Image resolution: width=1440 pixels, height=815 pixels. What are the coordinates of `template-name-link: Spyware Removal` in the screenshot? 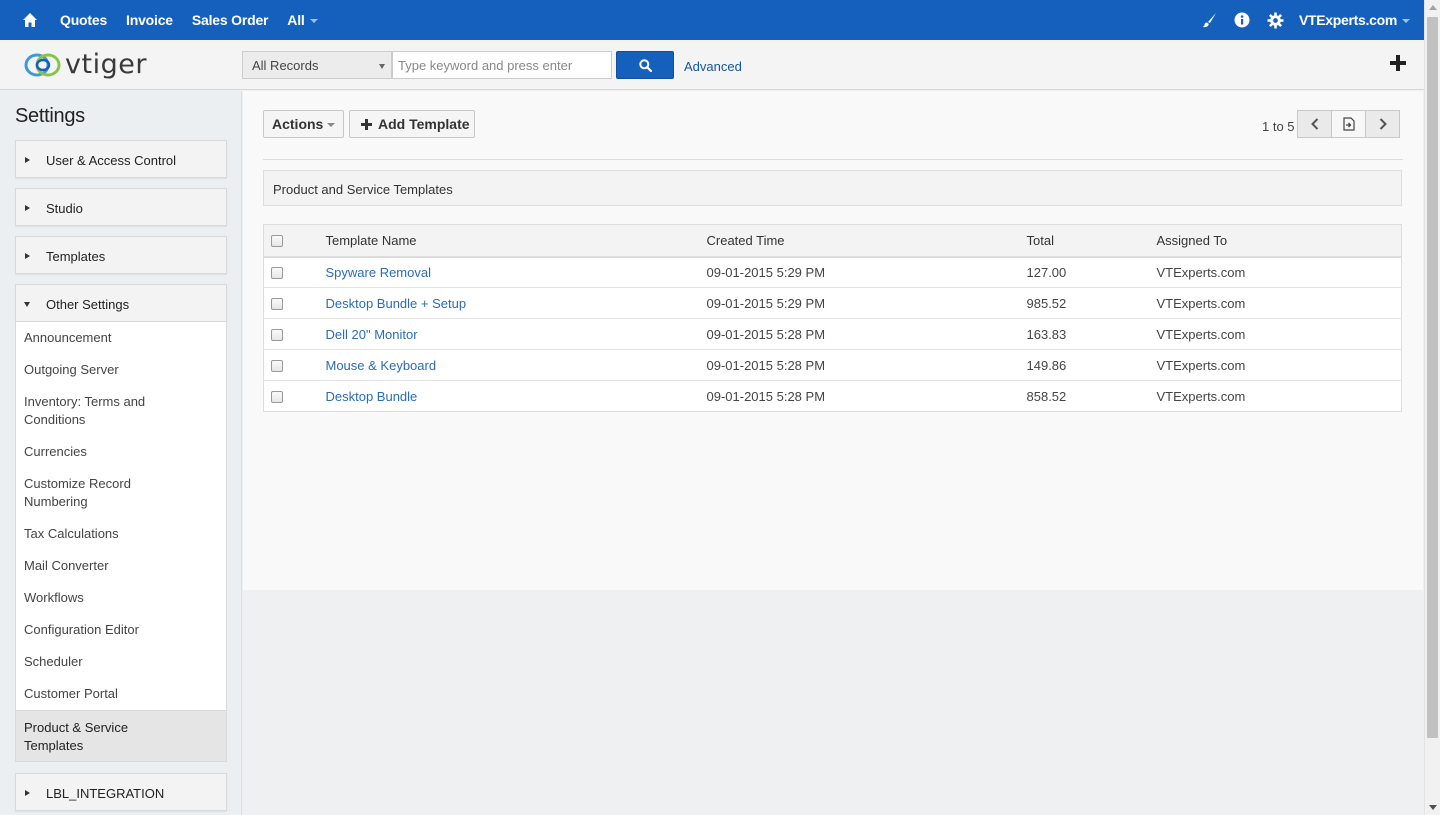 It's located at (379, 272).